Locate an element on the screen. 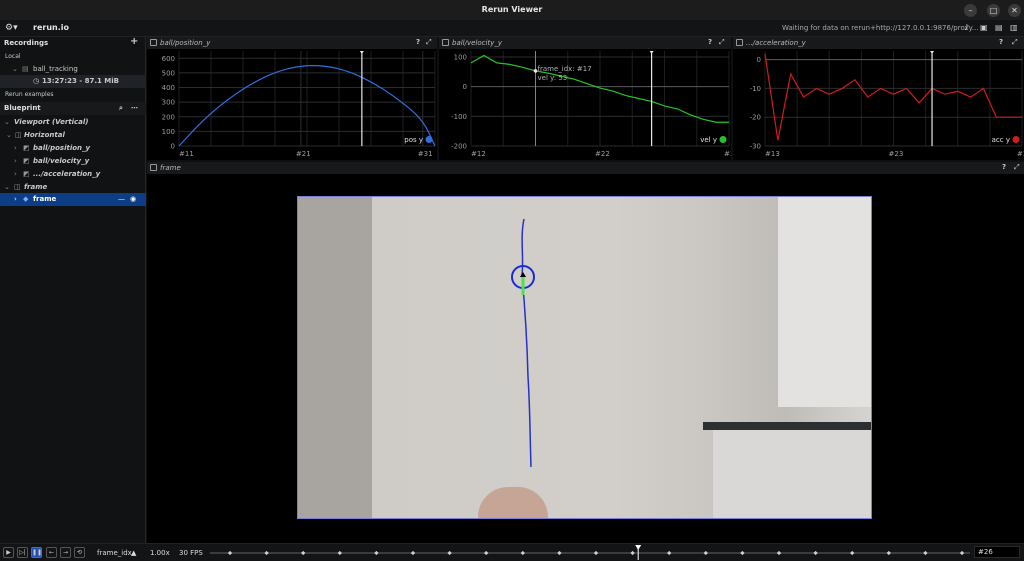  play-icon: ▶ is located at coordinates (8, 552).